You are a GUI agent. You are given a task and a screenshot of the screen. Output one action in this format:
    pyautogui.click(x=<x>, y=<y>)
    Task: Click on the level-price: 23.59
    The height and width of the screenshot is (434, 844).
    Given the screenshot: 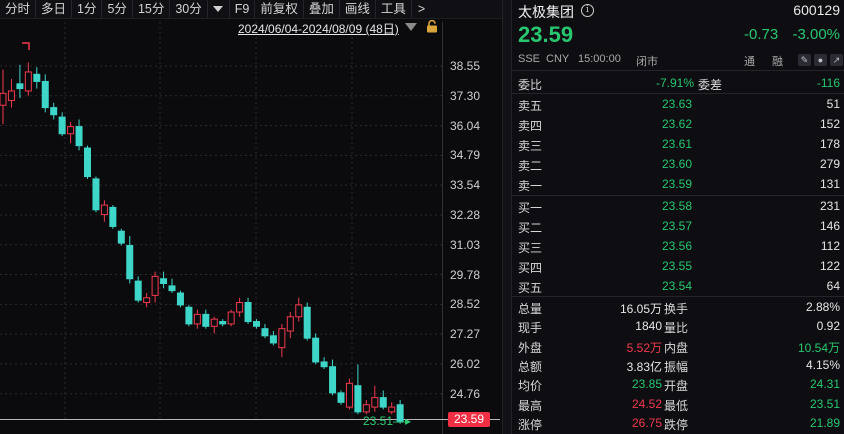 What is the action you would take?
    pyautogui.click(x=676, y=184)
    